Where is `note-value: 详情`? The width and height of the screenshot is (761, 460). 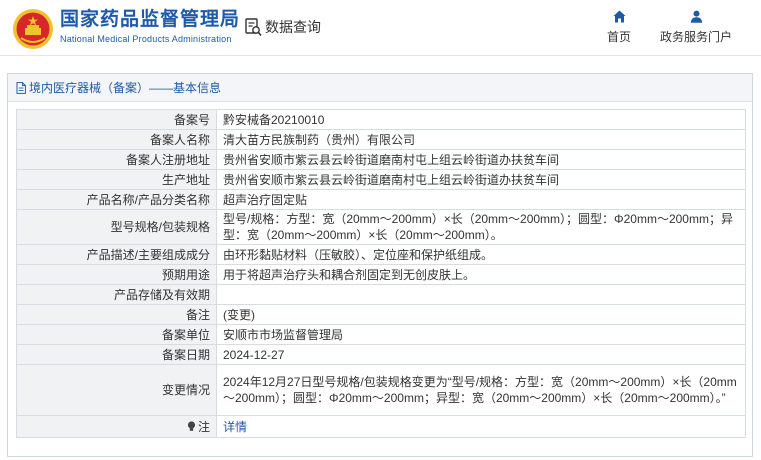 note-value: 详情 is located at coordinates (481, 426).